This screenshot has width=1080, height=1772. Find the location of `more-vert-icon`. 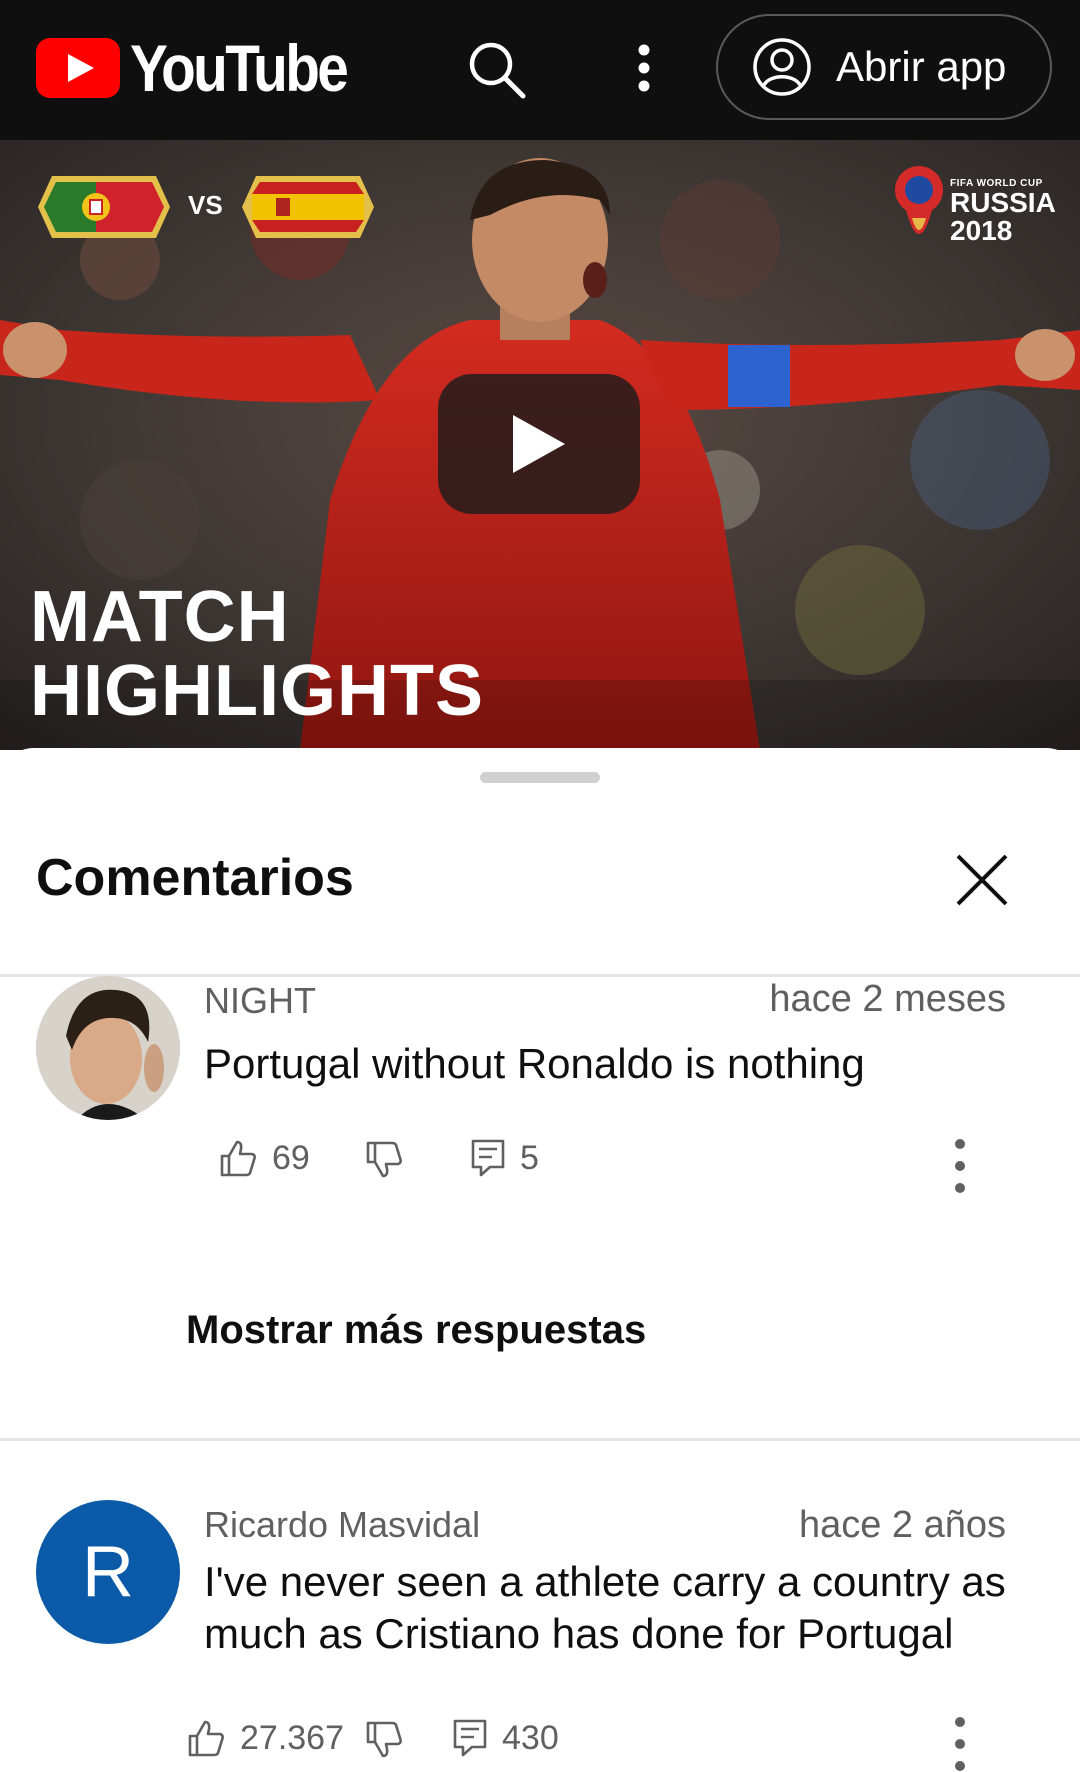

more-vert-icon is located at coordinates (644, 72).